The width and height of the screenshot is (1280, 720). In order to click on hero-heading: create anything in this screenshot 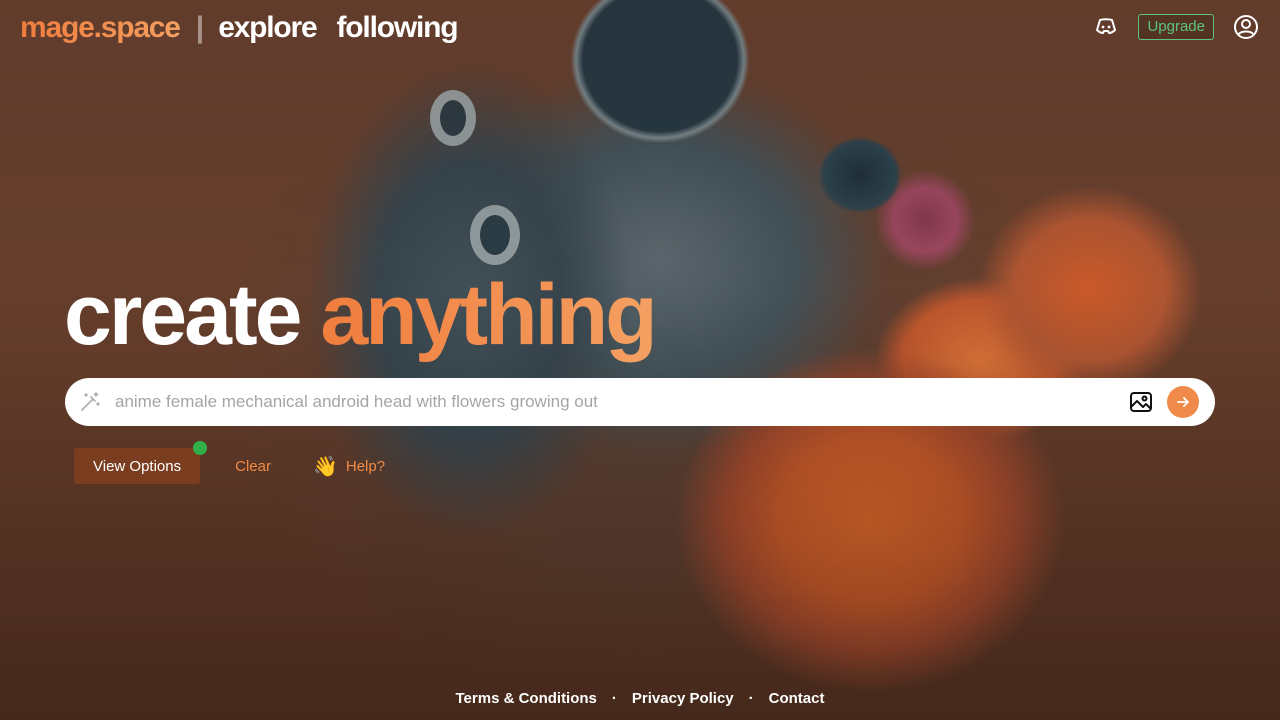, I will do `click(361, 315)`.